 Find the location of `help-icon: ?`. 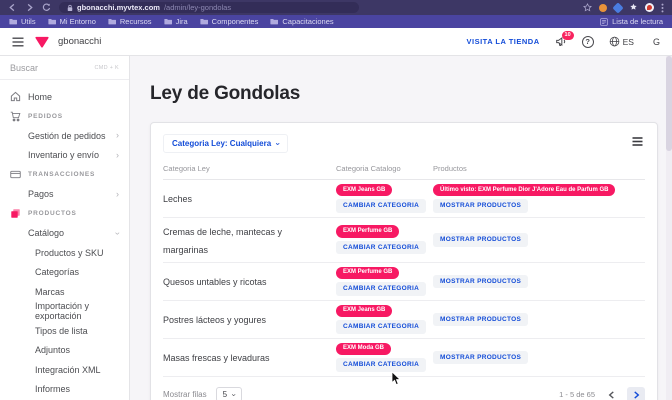

help-icon: ? is located at coordinates (587, 41).